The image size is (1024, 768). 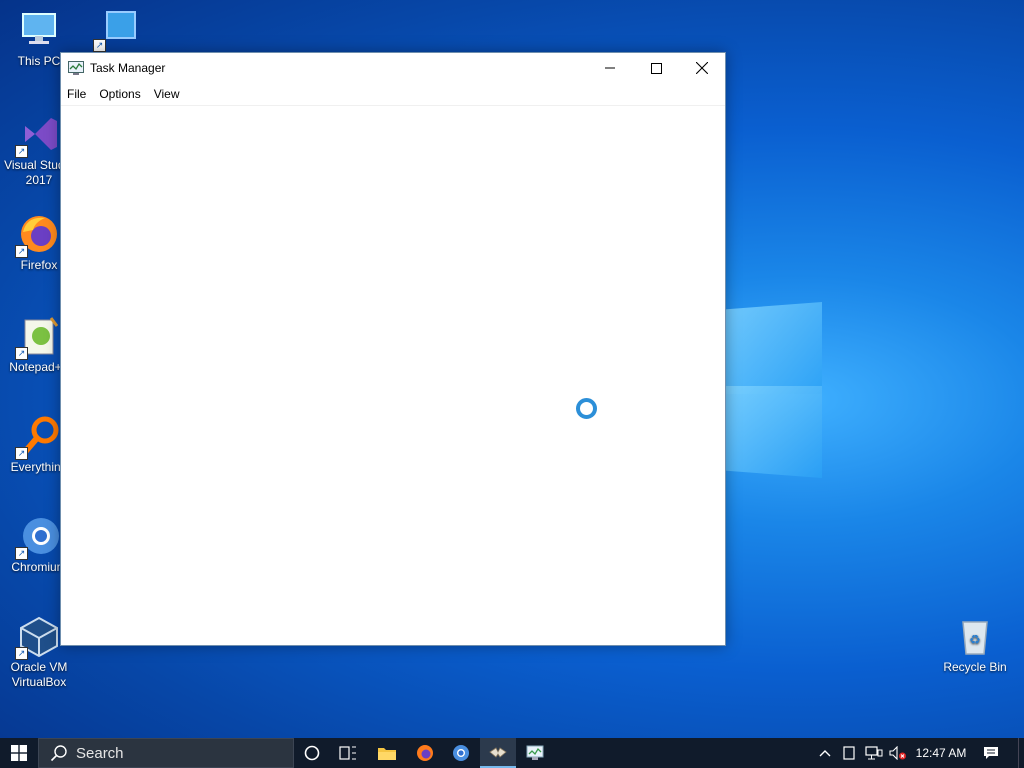 I want to click on taskbar-task-manager, so click(x=535, y=753).